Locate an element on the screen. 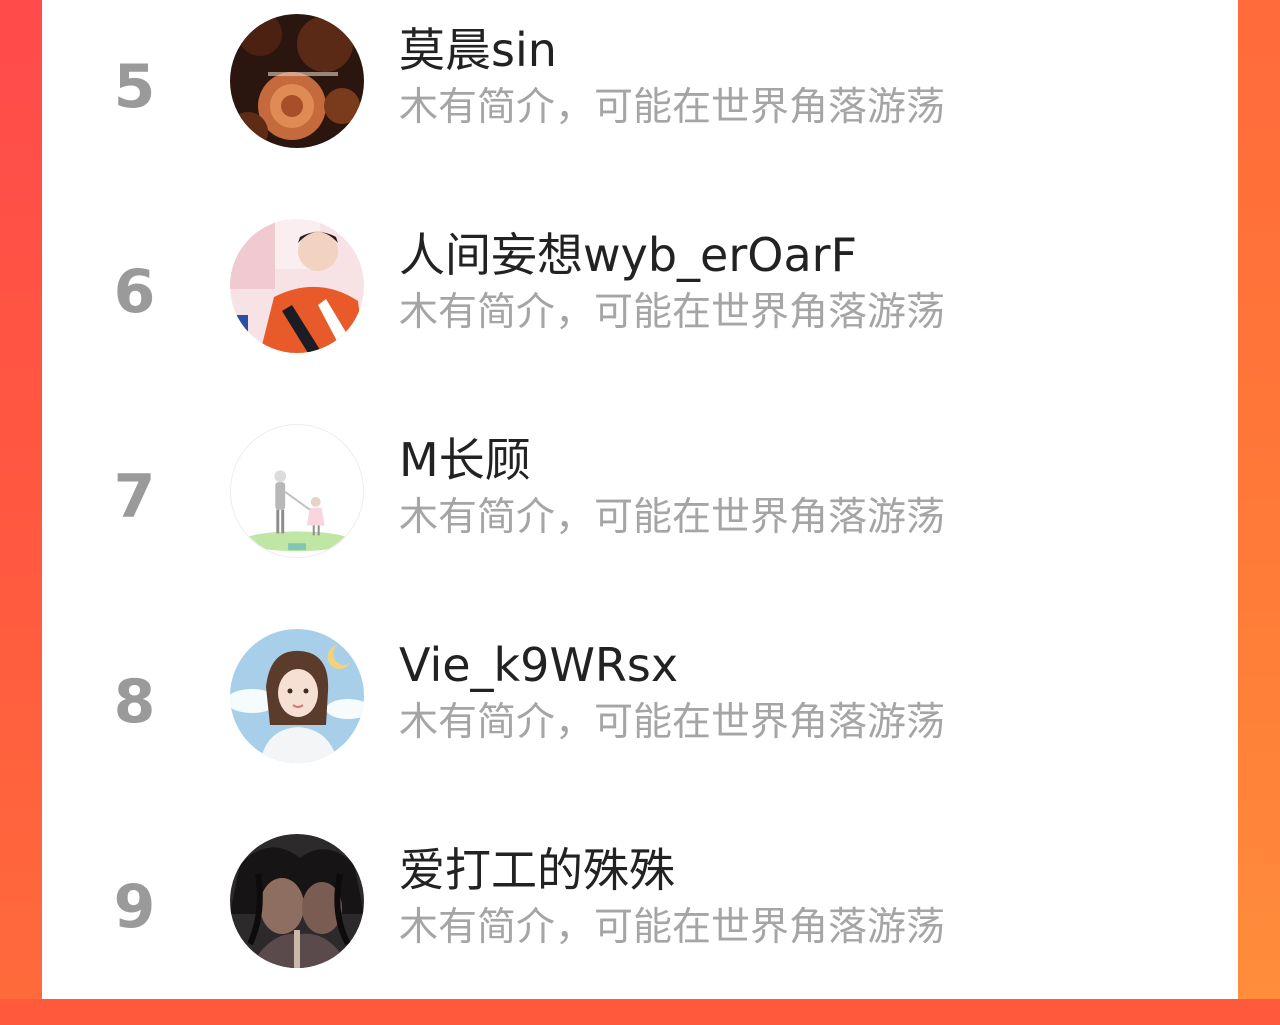 The image size is (1280, 1025). rank-number: 7 is located at coordinates (134, 497).